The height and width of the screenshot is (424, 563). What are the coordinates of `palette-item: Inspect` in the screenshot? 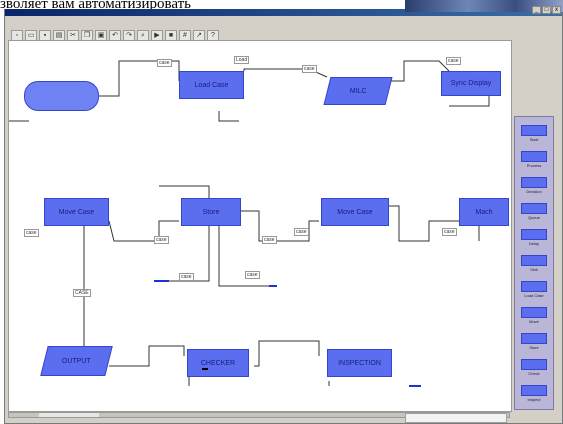 It's located at (534, 393).